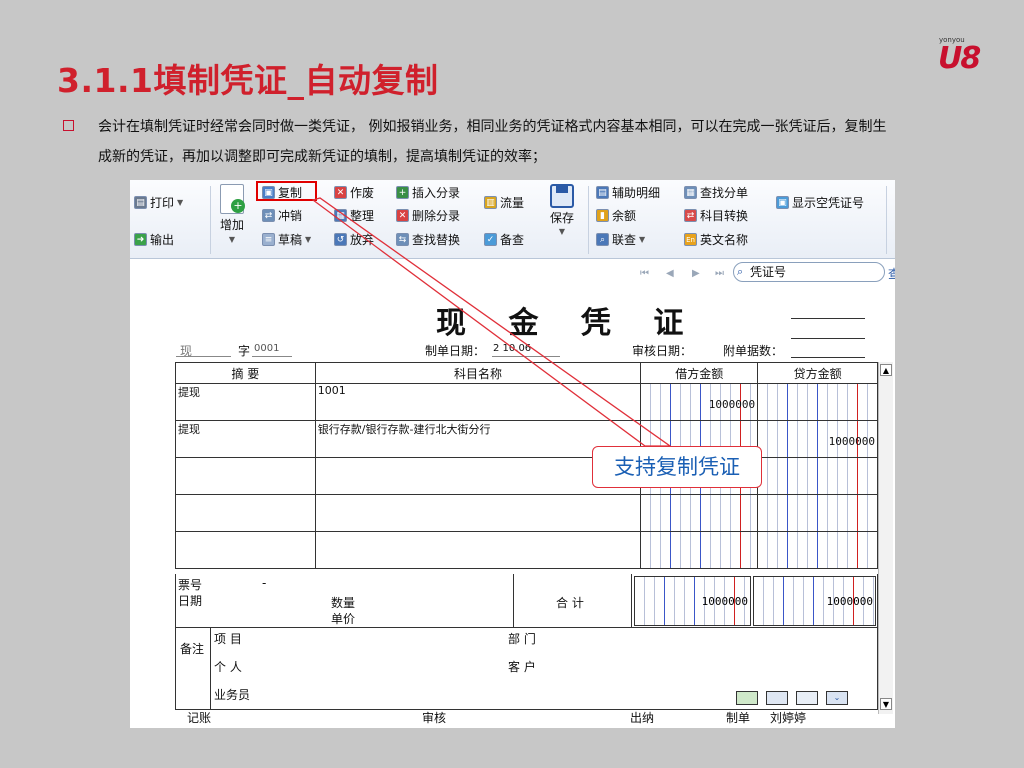  I want to click on ticket-no-value: -, so click(264, 583).